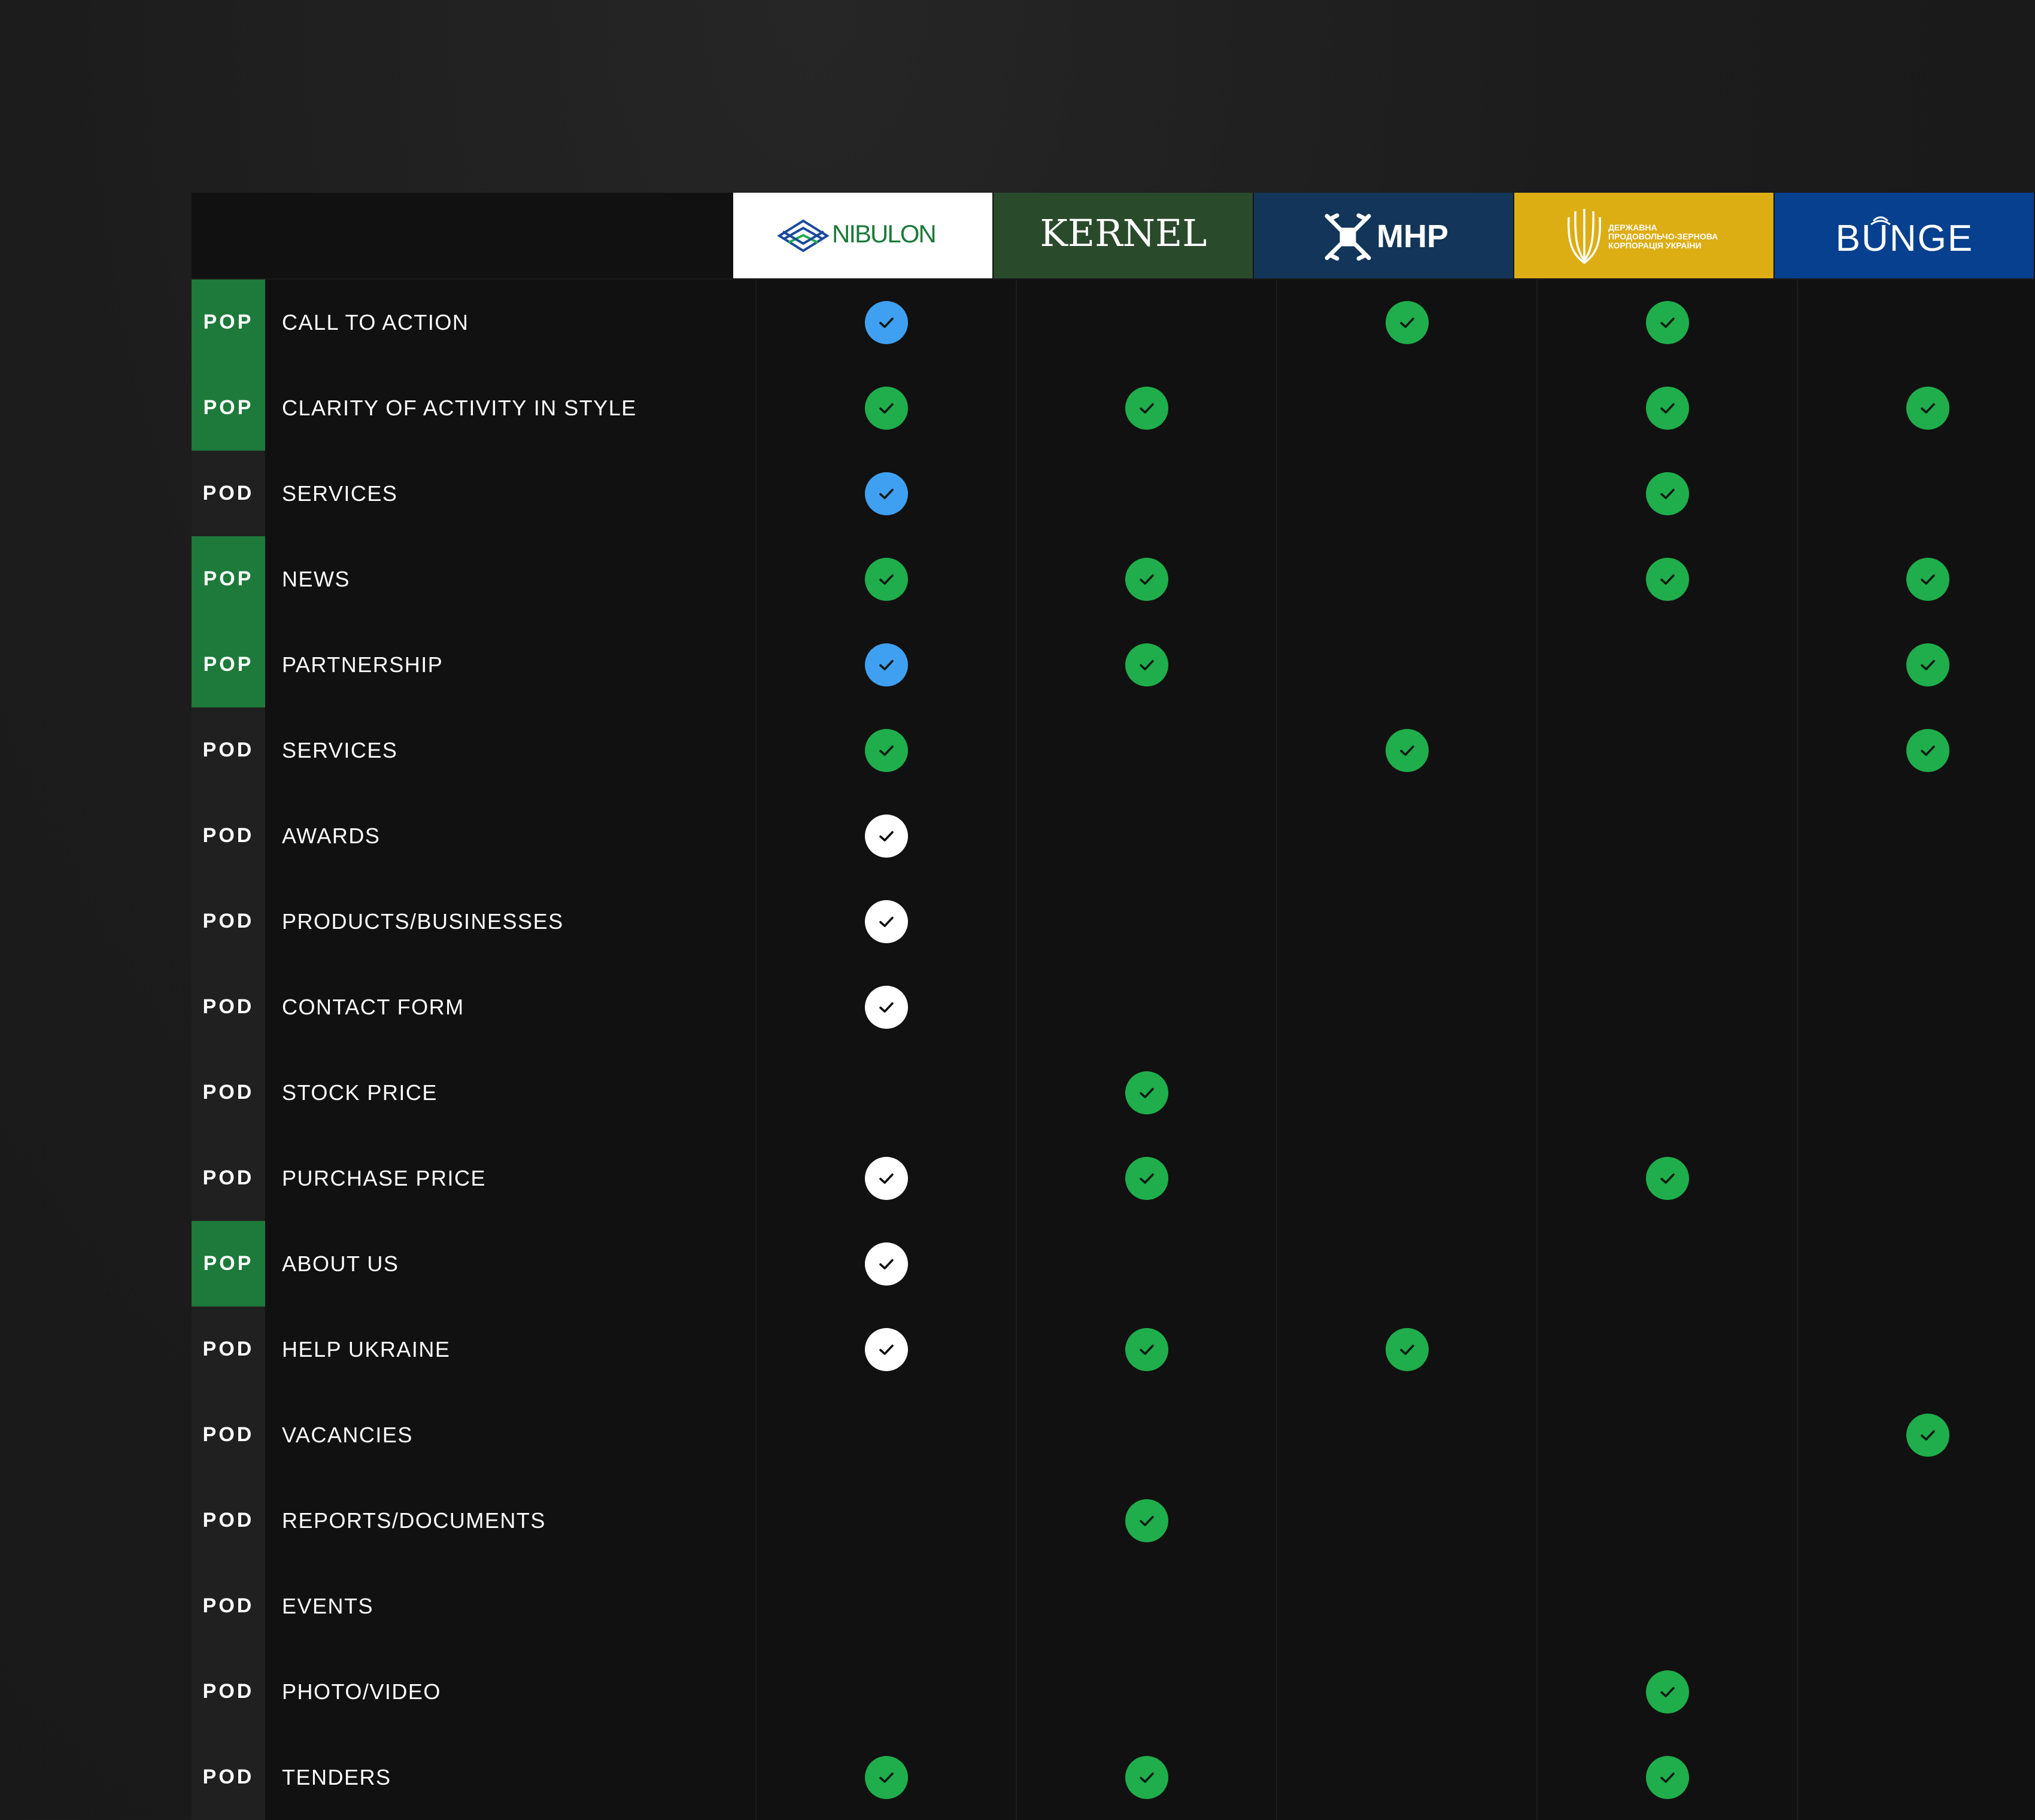 This screenshot has width=2035, height=1820. I want to click on feature-label: TENDERS, so click(511, 1777).